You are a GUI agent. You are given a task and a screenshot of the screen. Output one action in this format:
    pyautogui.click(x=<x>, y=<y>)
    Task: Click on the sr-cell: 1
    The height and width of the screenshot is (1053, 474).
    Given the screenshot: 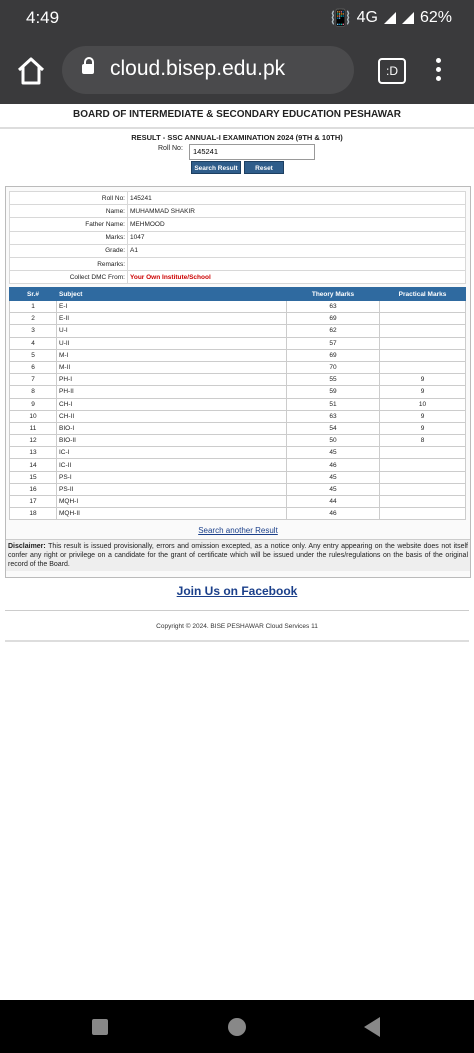 What is the action you would take?
    pyautogui.click(x=33, y=306)
    